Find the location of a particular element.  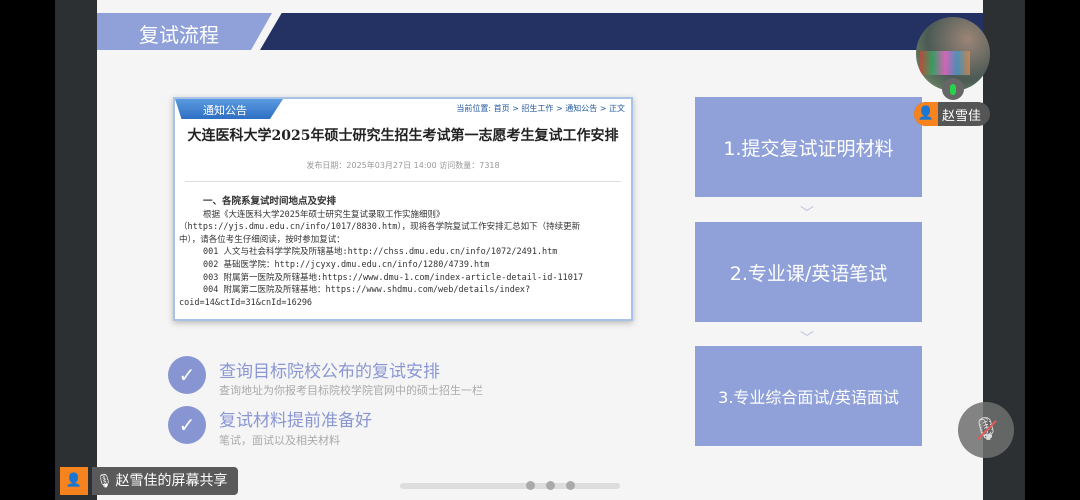

notice-title: 大连医科大学2025年硕士研究生招生考试第一志愿考生复试工作安排 is located at coordinates (403, 136).